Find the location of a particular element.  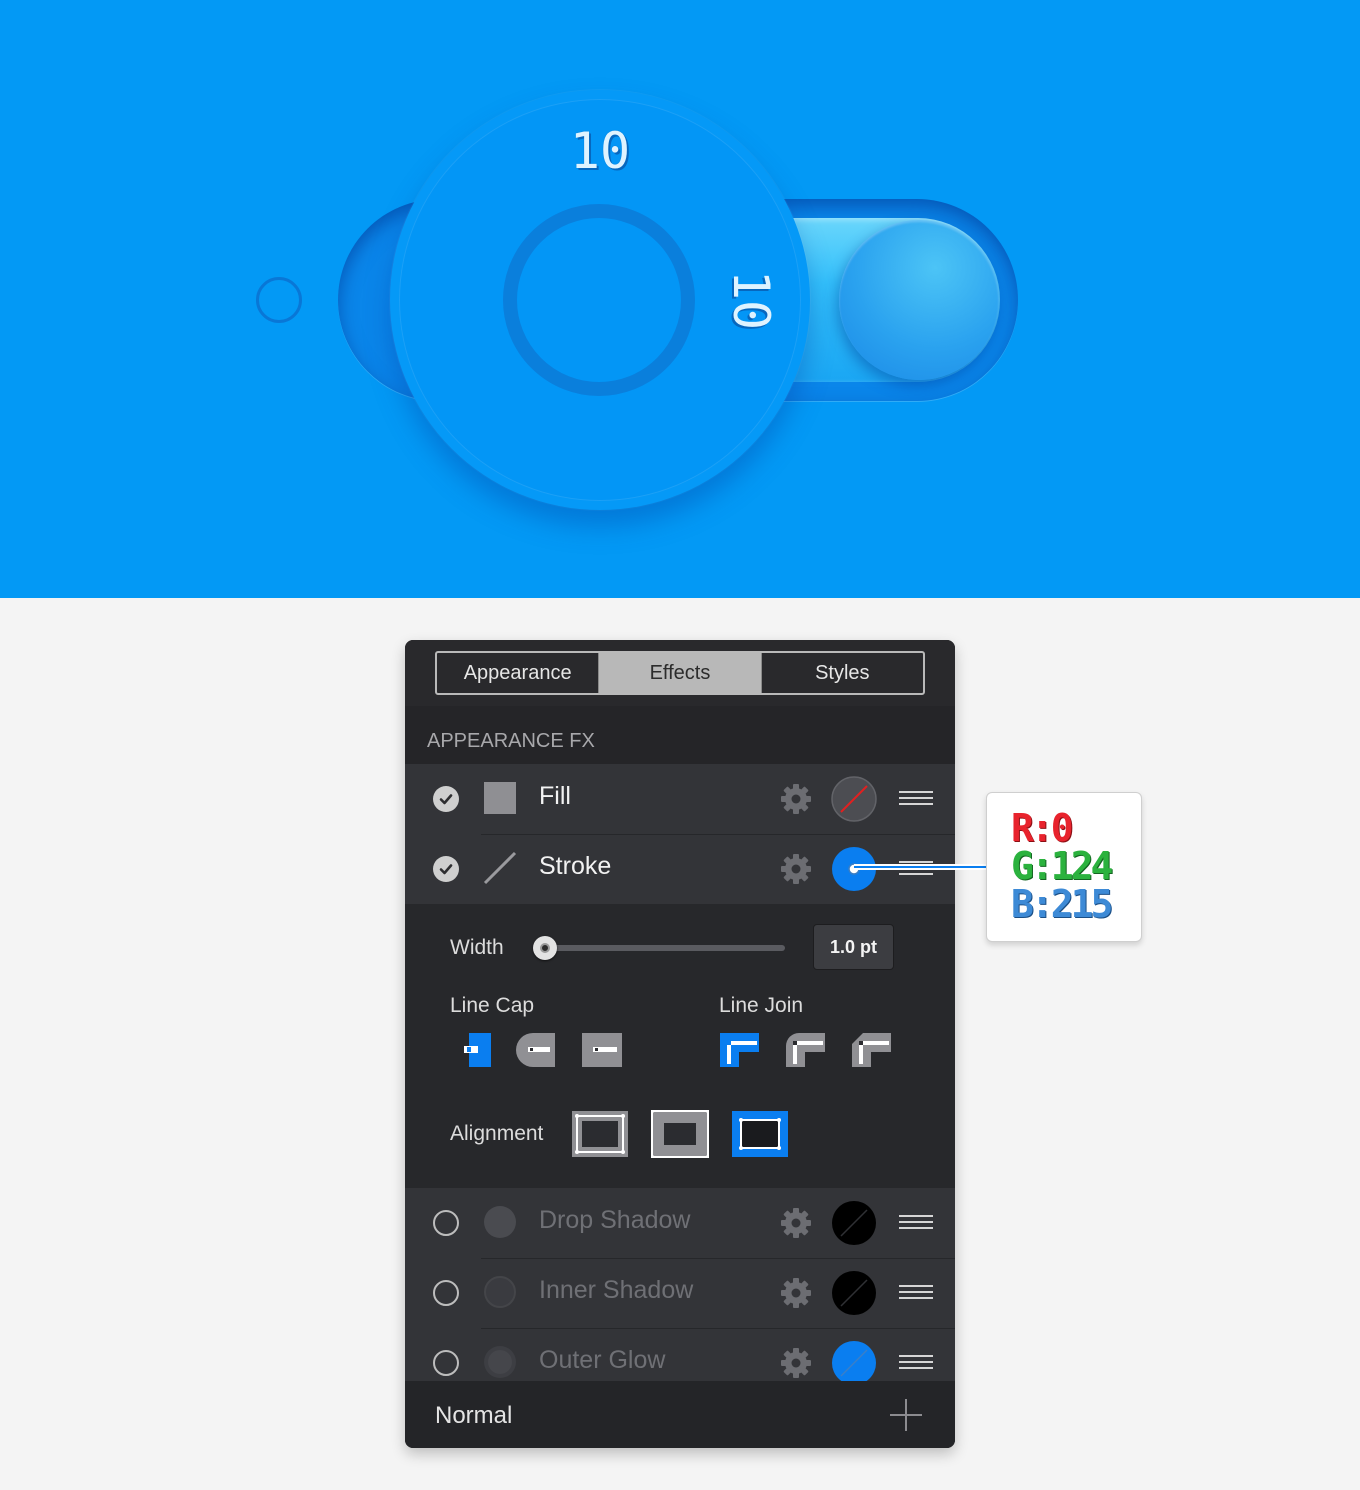

effect-label-outer-glow: Outer Glow is located at coordinates (602, 1360).